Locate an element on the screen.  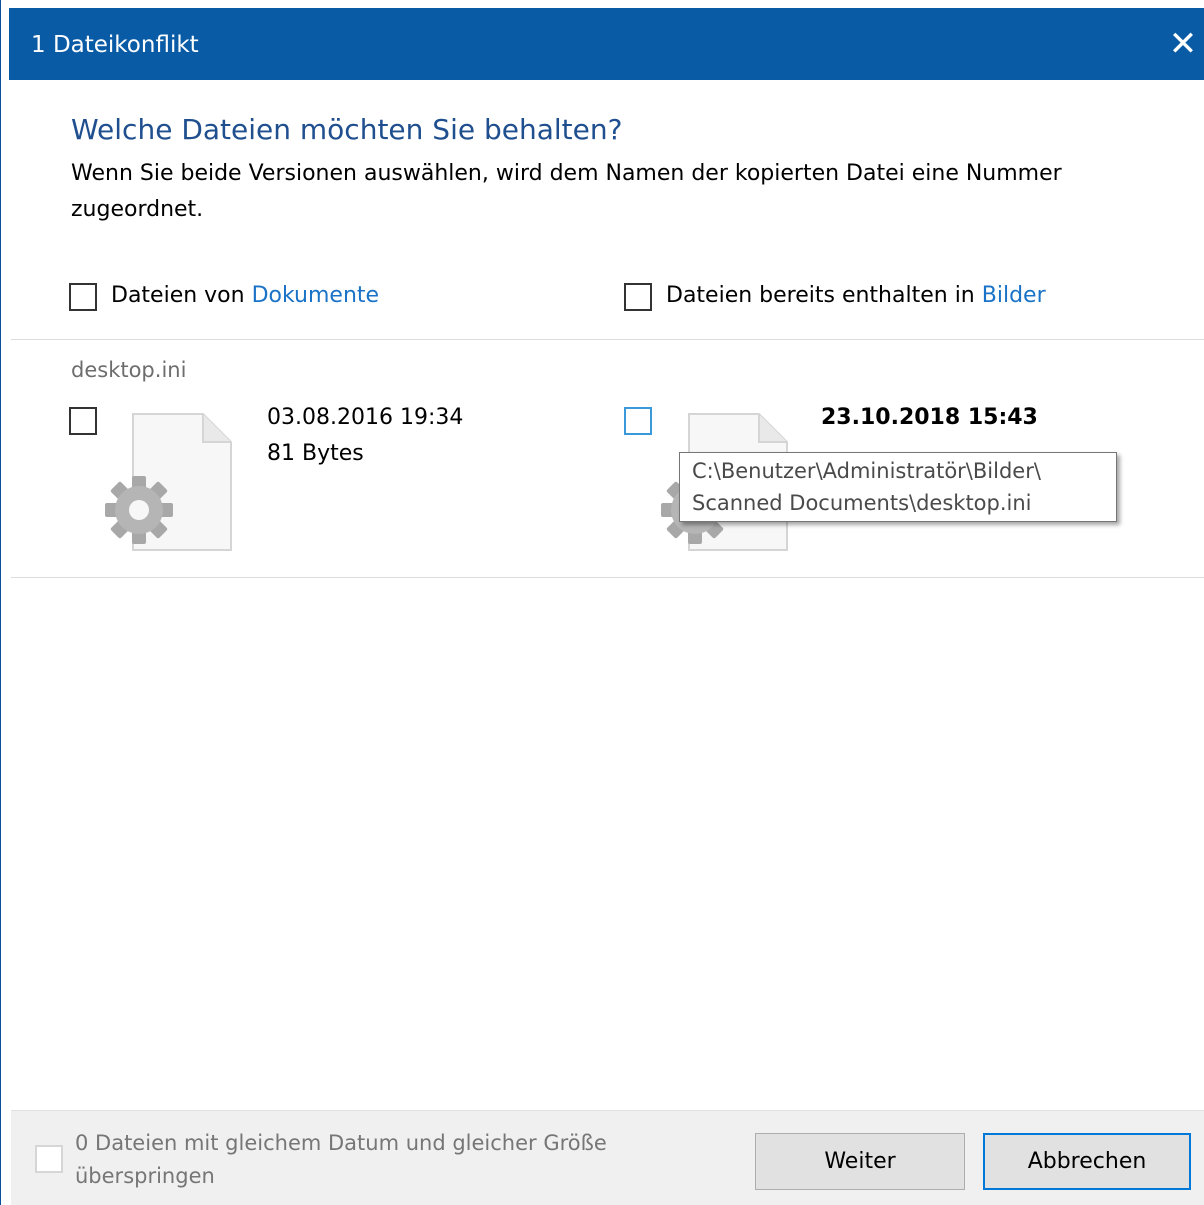
source-folder-link: Dokumente is located at coordinates (315, 295).